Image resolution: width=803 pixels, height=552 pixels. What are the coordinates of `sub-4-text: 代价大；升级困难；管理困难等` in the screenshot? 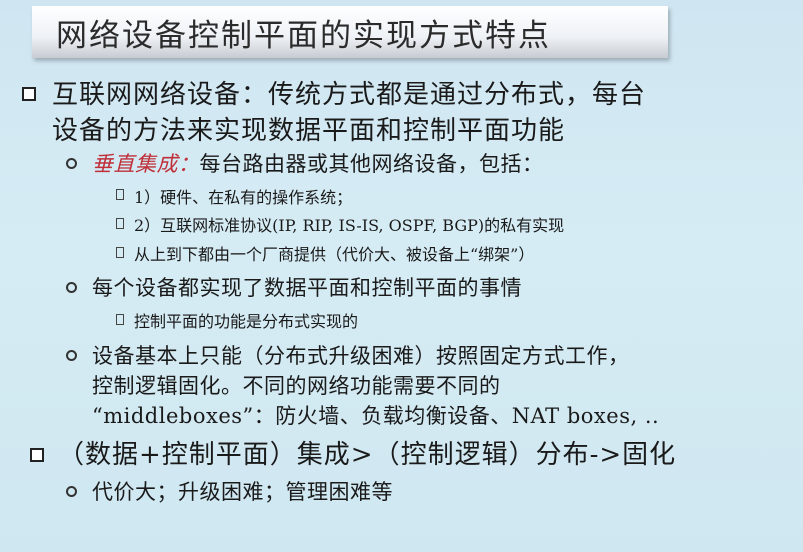 It's located at (242, 492).